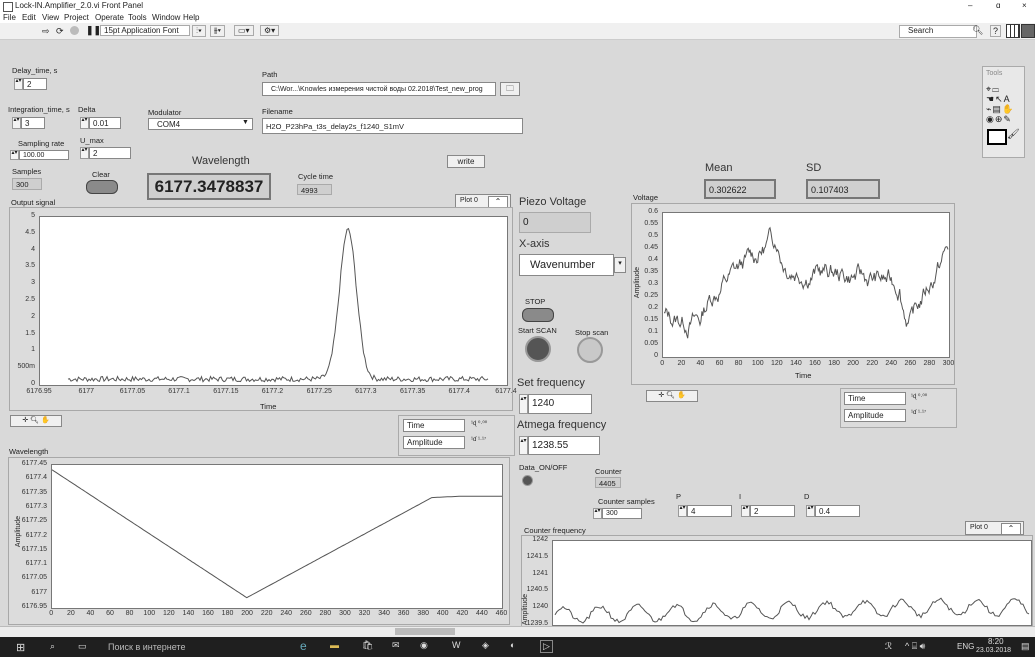  I want to click on shortcut-tool-icon: ▤, so click(997, 109).